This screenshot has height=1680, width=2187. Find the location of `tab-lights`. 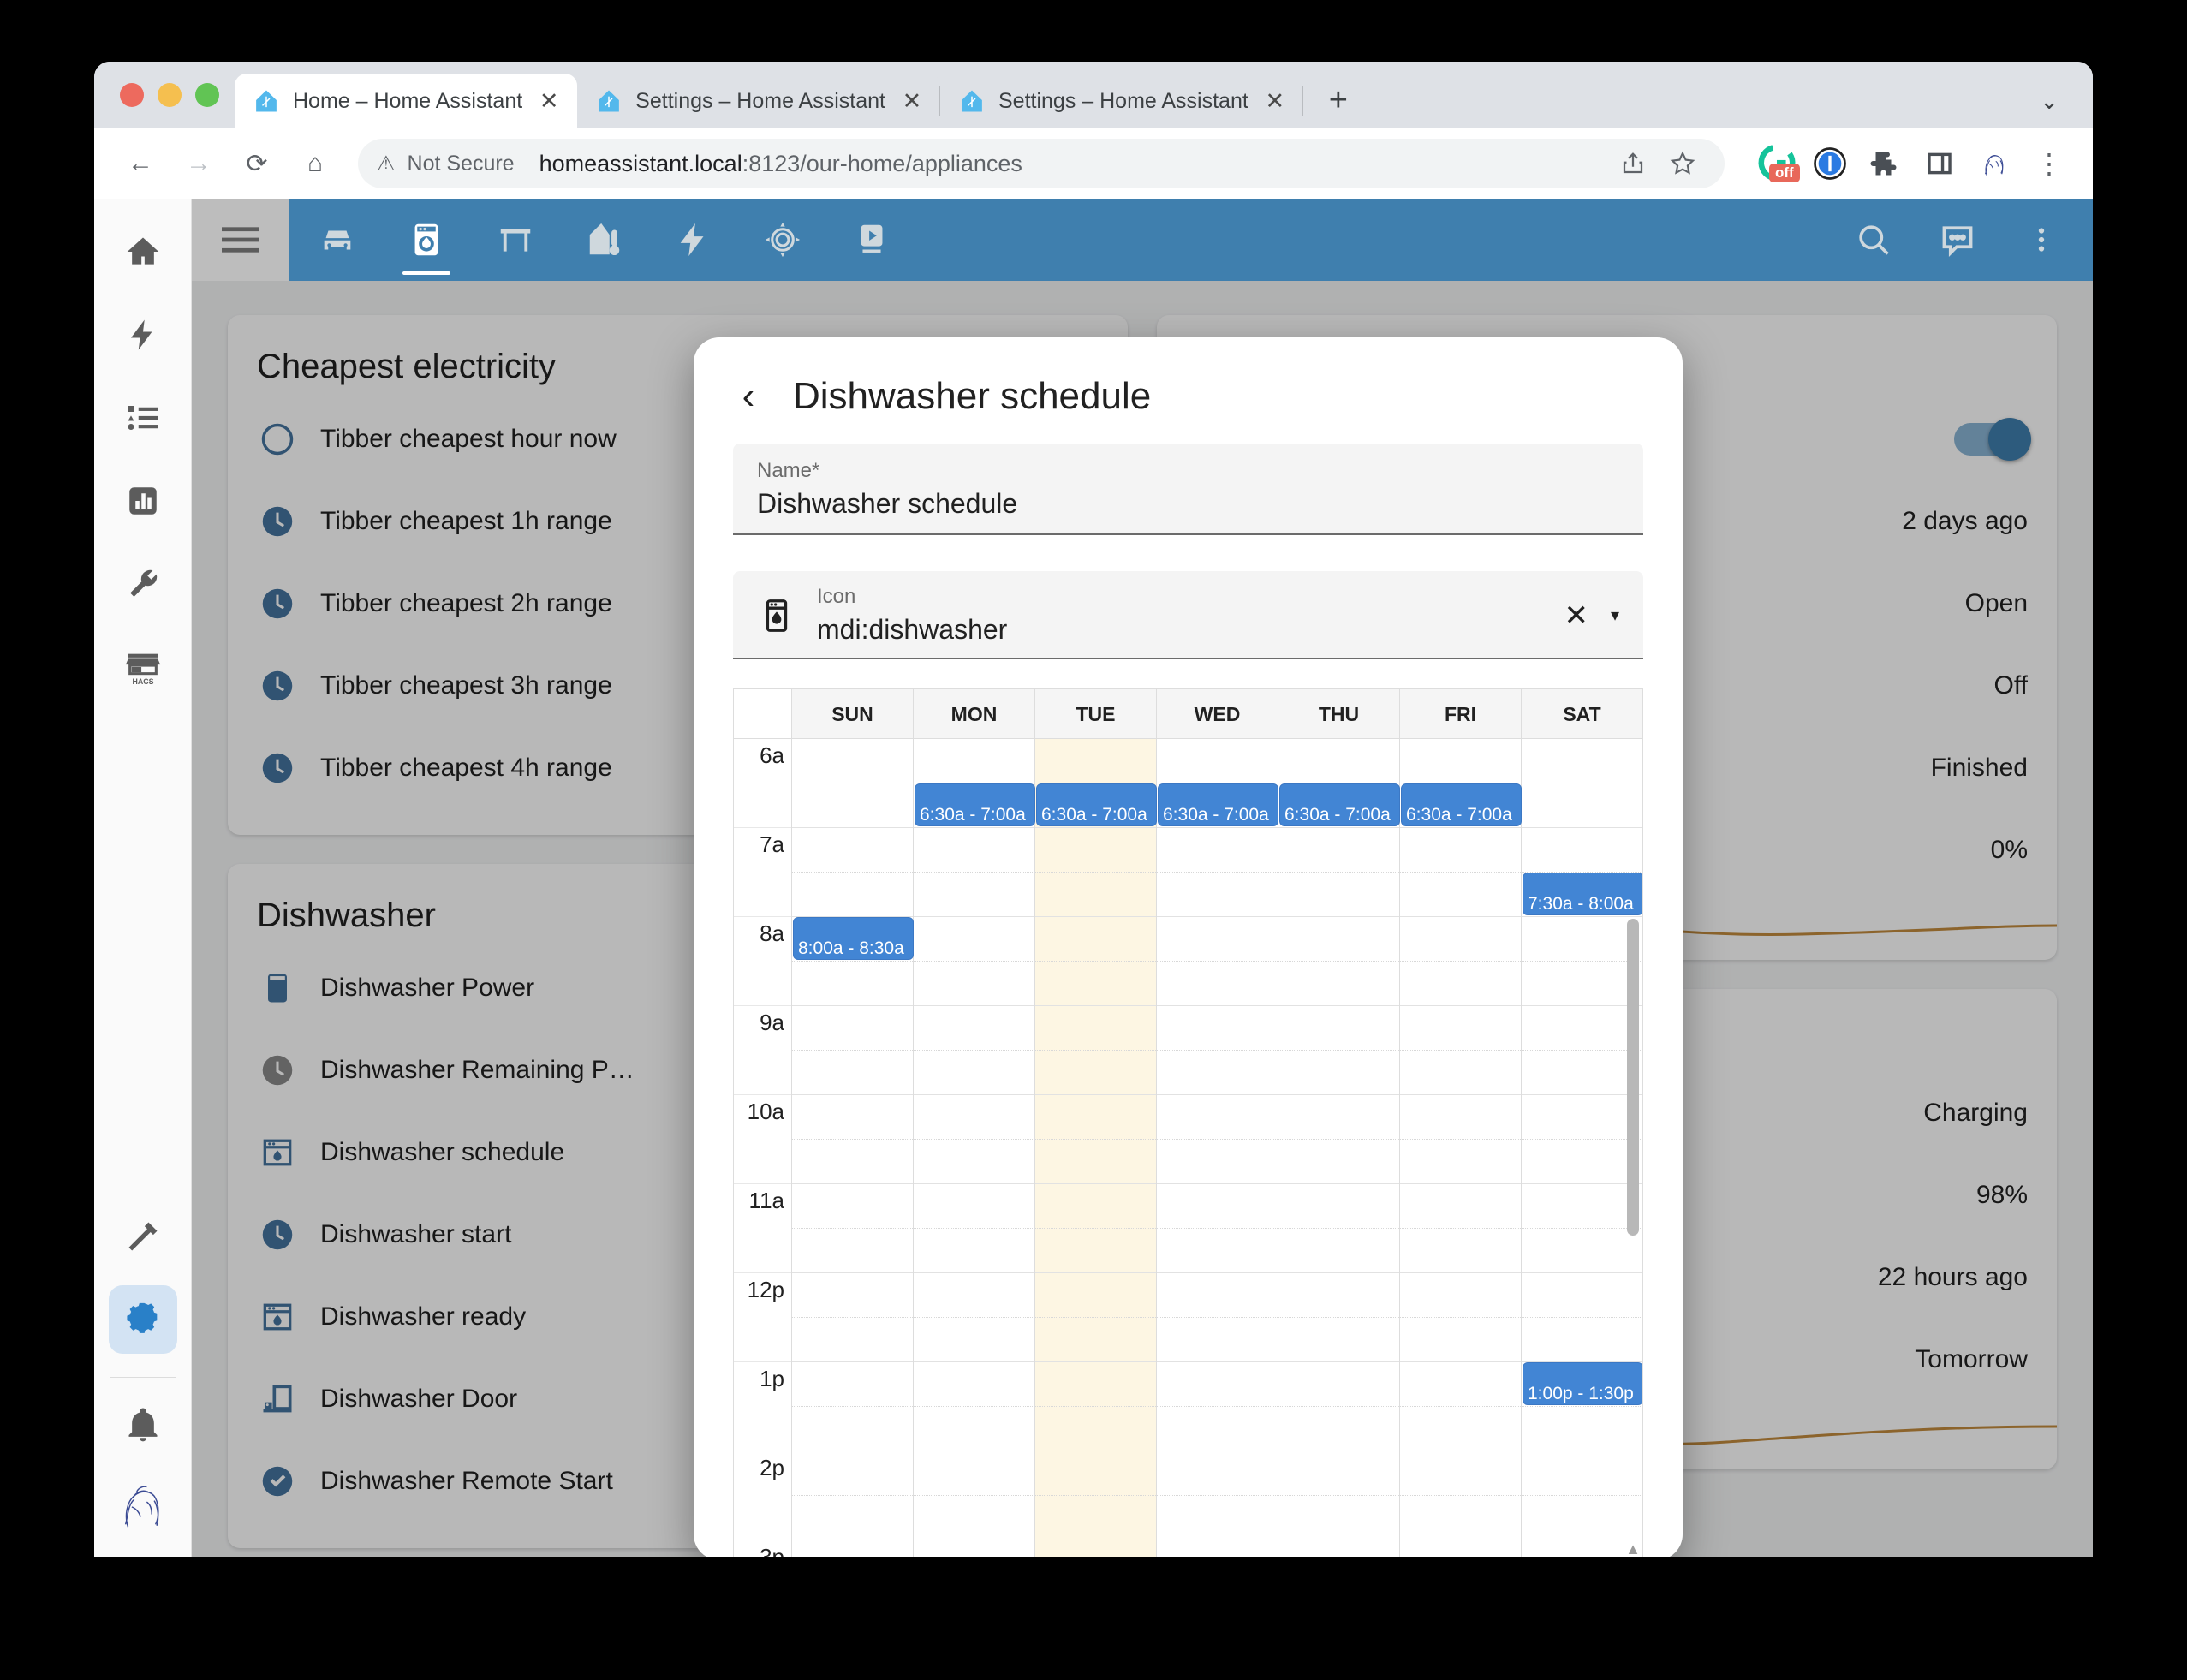

tab-lights is located at coordinates (782, 240).